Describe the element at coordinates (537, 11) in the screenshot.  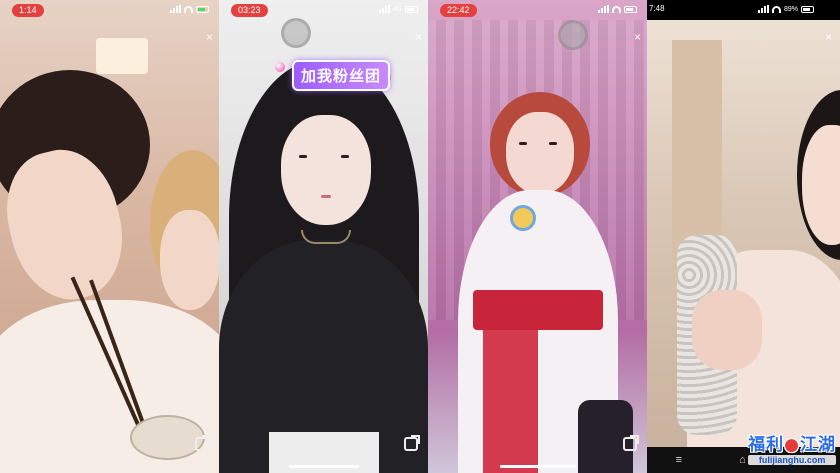
I see `status-bar: 22:42` at that location.